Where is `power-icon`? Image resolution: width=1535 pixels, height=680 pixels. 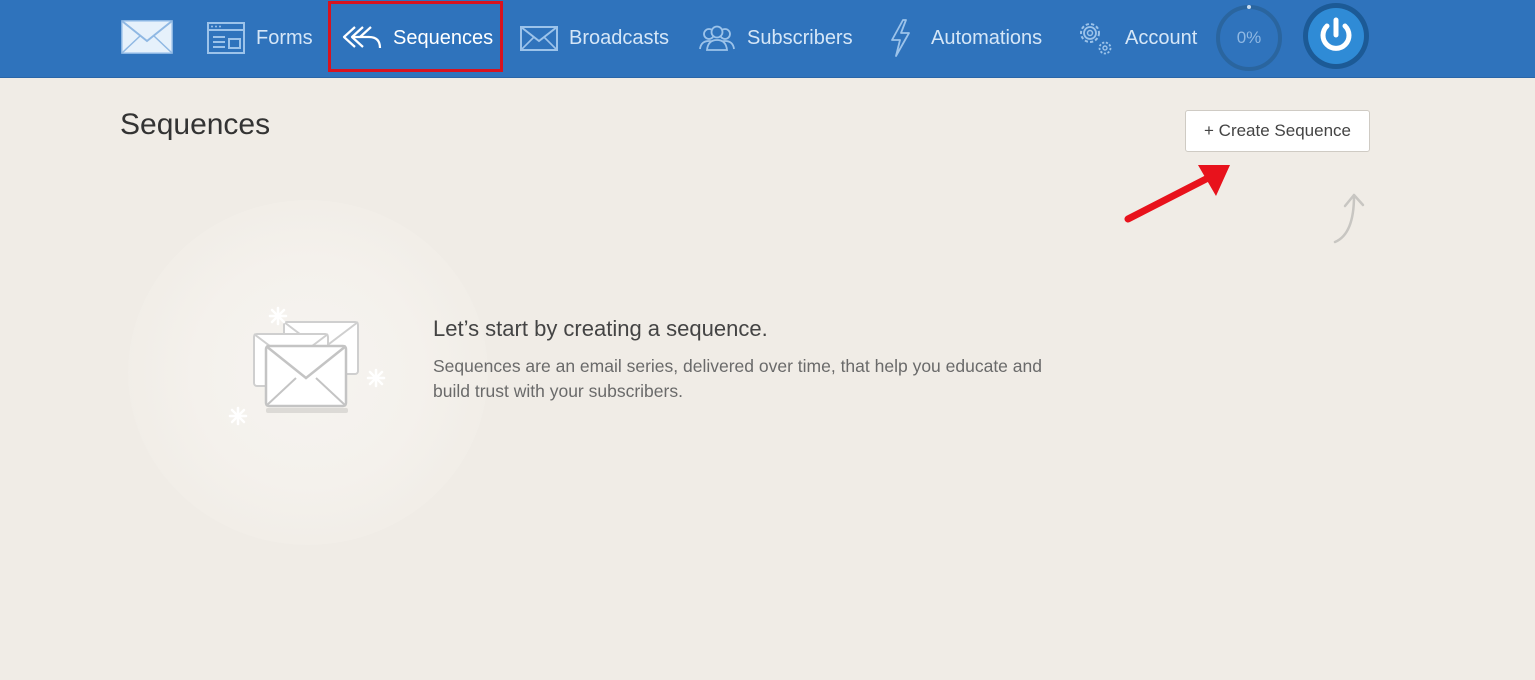
power-icon is located at coordinates (1336, 36).